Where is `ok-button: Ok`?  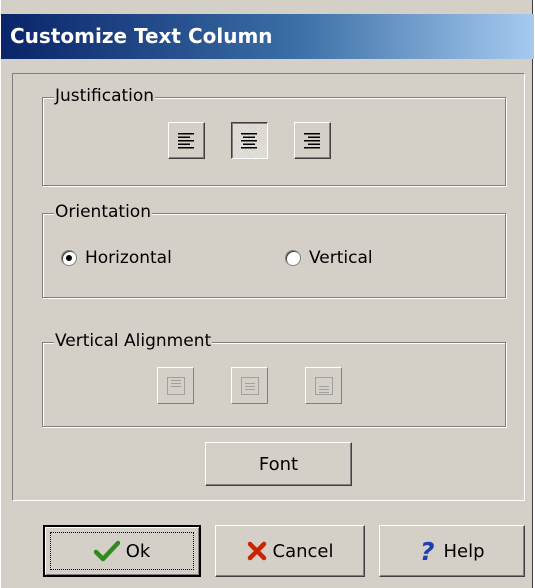 ok-button: Ok is located at coordinates (122, 551).